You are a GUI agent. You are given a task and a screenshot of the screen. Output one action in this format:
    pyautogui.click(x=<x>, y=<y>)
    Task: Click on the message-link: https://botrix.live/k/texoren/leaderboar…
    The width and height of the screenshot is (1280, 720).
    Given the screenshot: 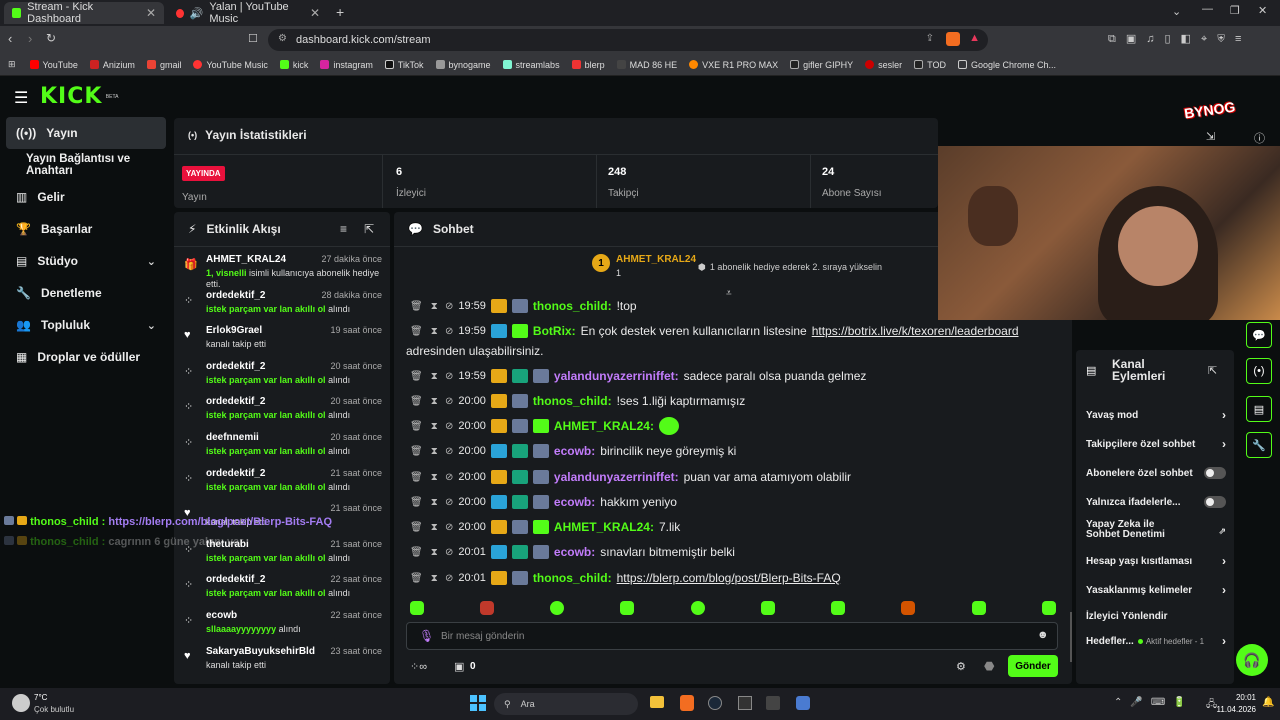 What is the action you would take?
    pyautogui.click(x=915, y=331)
    